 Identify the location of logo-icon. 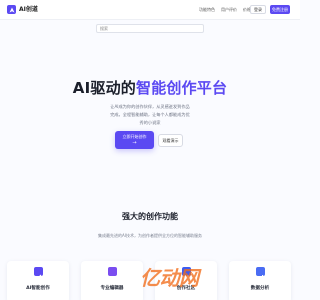
(11, 9).